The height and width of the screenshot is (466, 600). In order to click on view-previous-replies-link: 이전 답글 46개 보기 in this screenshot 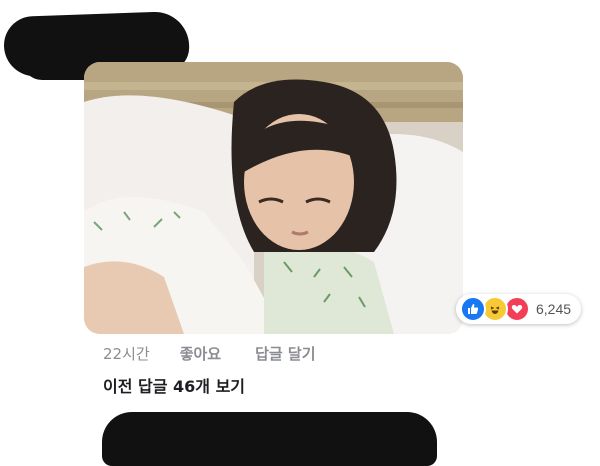, I will do `click(174, 385)`.